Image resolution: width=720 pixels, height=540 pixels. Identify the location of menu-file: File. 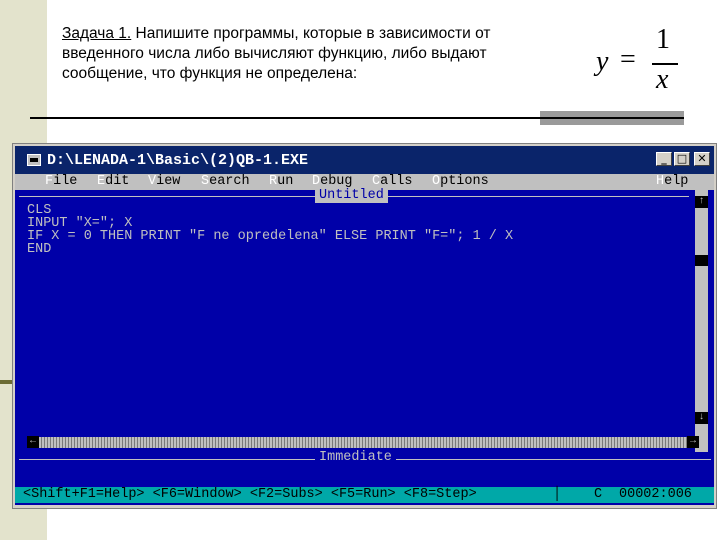
(61, 182).